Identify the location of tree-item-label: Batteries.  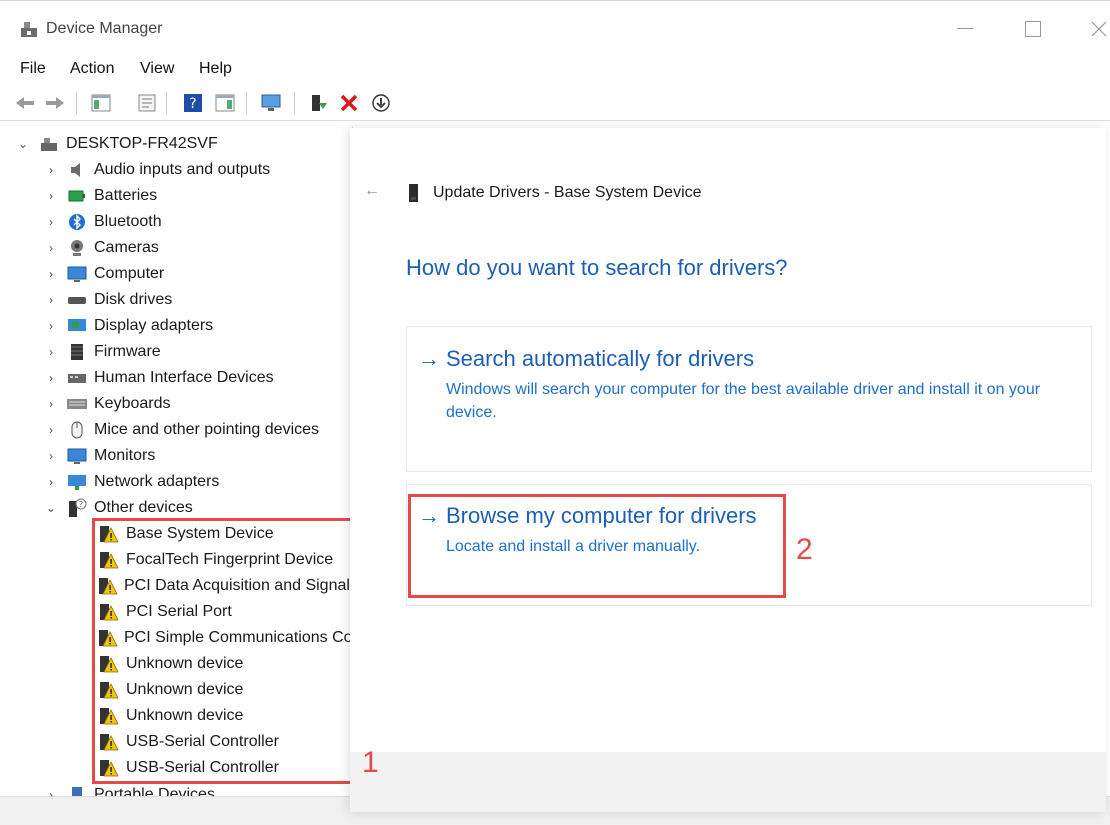
(126, 195).